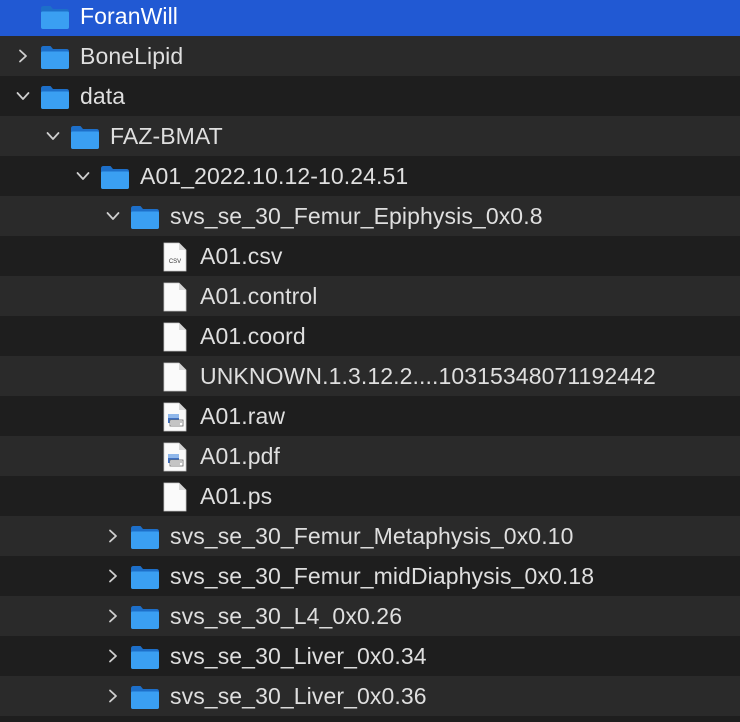 This screenshot has width=740, height=722. I want to click on folder-row: data, so click(370, 96).